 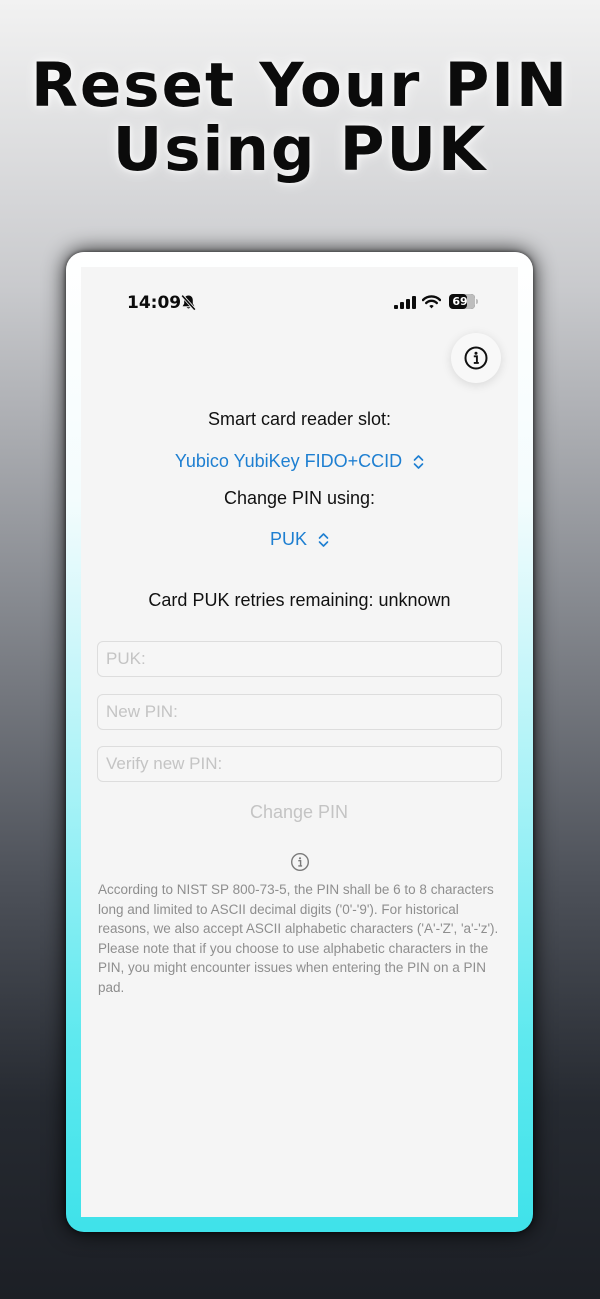 What do you see at coordinates (299, 812) in the screenshot?
I see `change-pin-button: Change PIN` at bounding box center [299, 812].